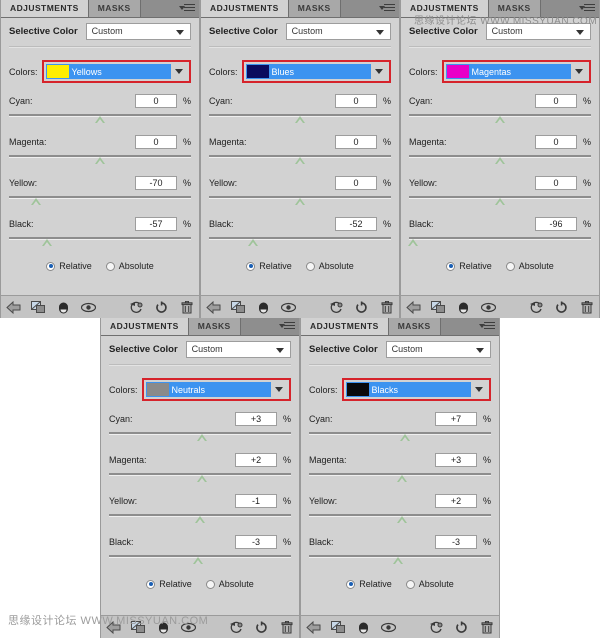  Describe the element at coordinates (456, 542) in the screenshot. I see `slider-value-input: -3` at that location.